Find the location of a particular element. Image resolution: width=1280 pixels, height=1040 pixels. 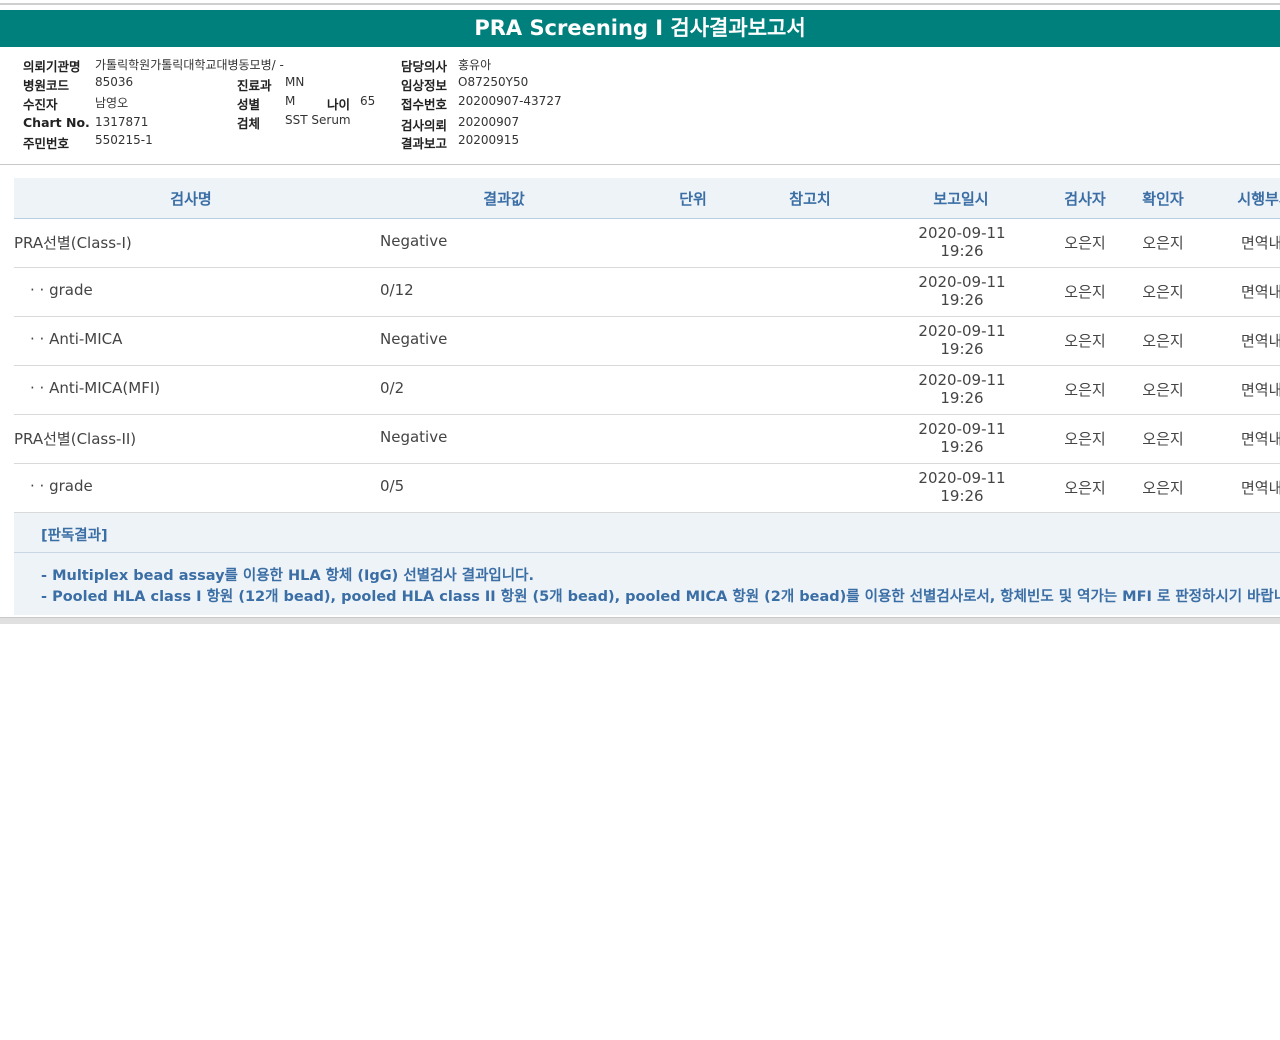

result-value: 0/2 is located at coordinates (392, 388).